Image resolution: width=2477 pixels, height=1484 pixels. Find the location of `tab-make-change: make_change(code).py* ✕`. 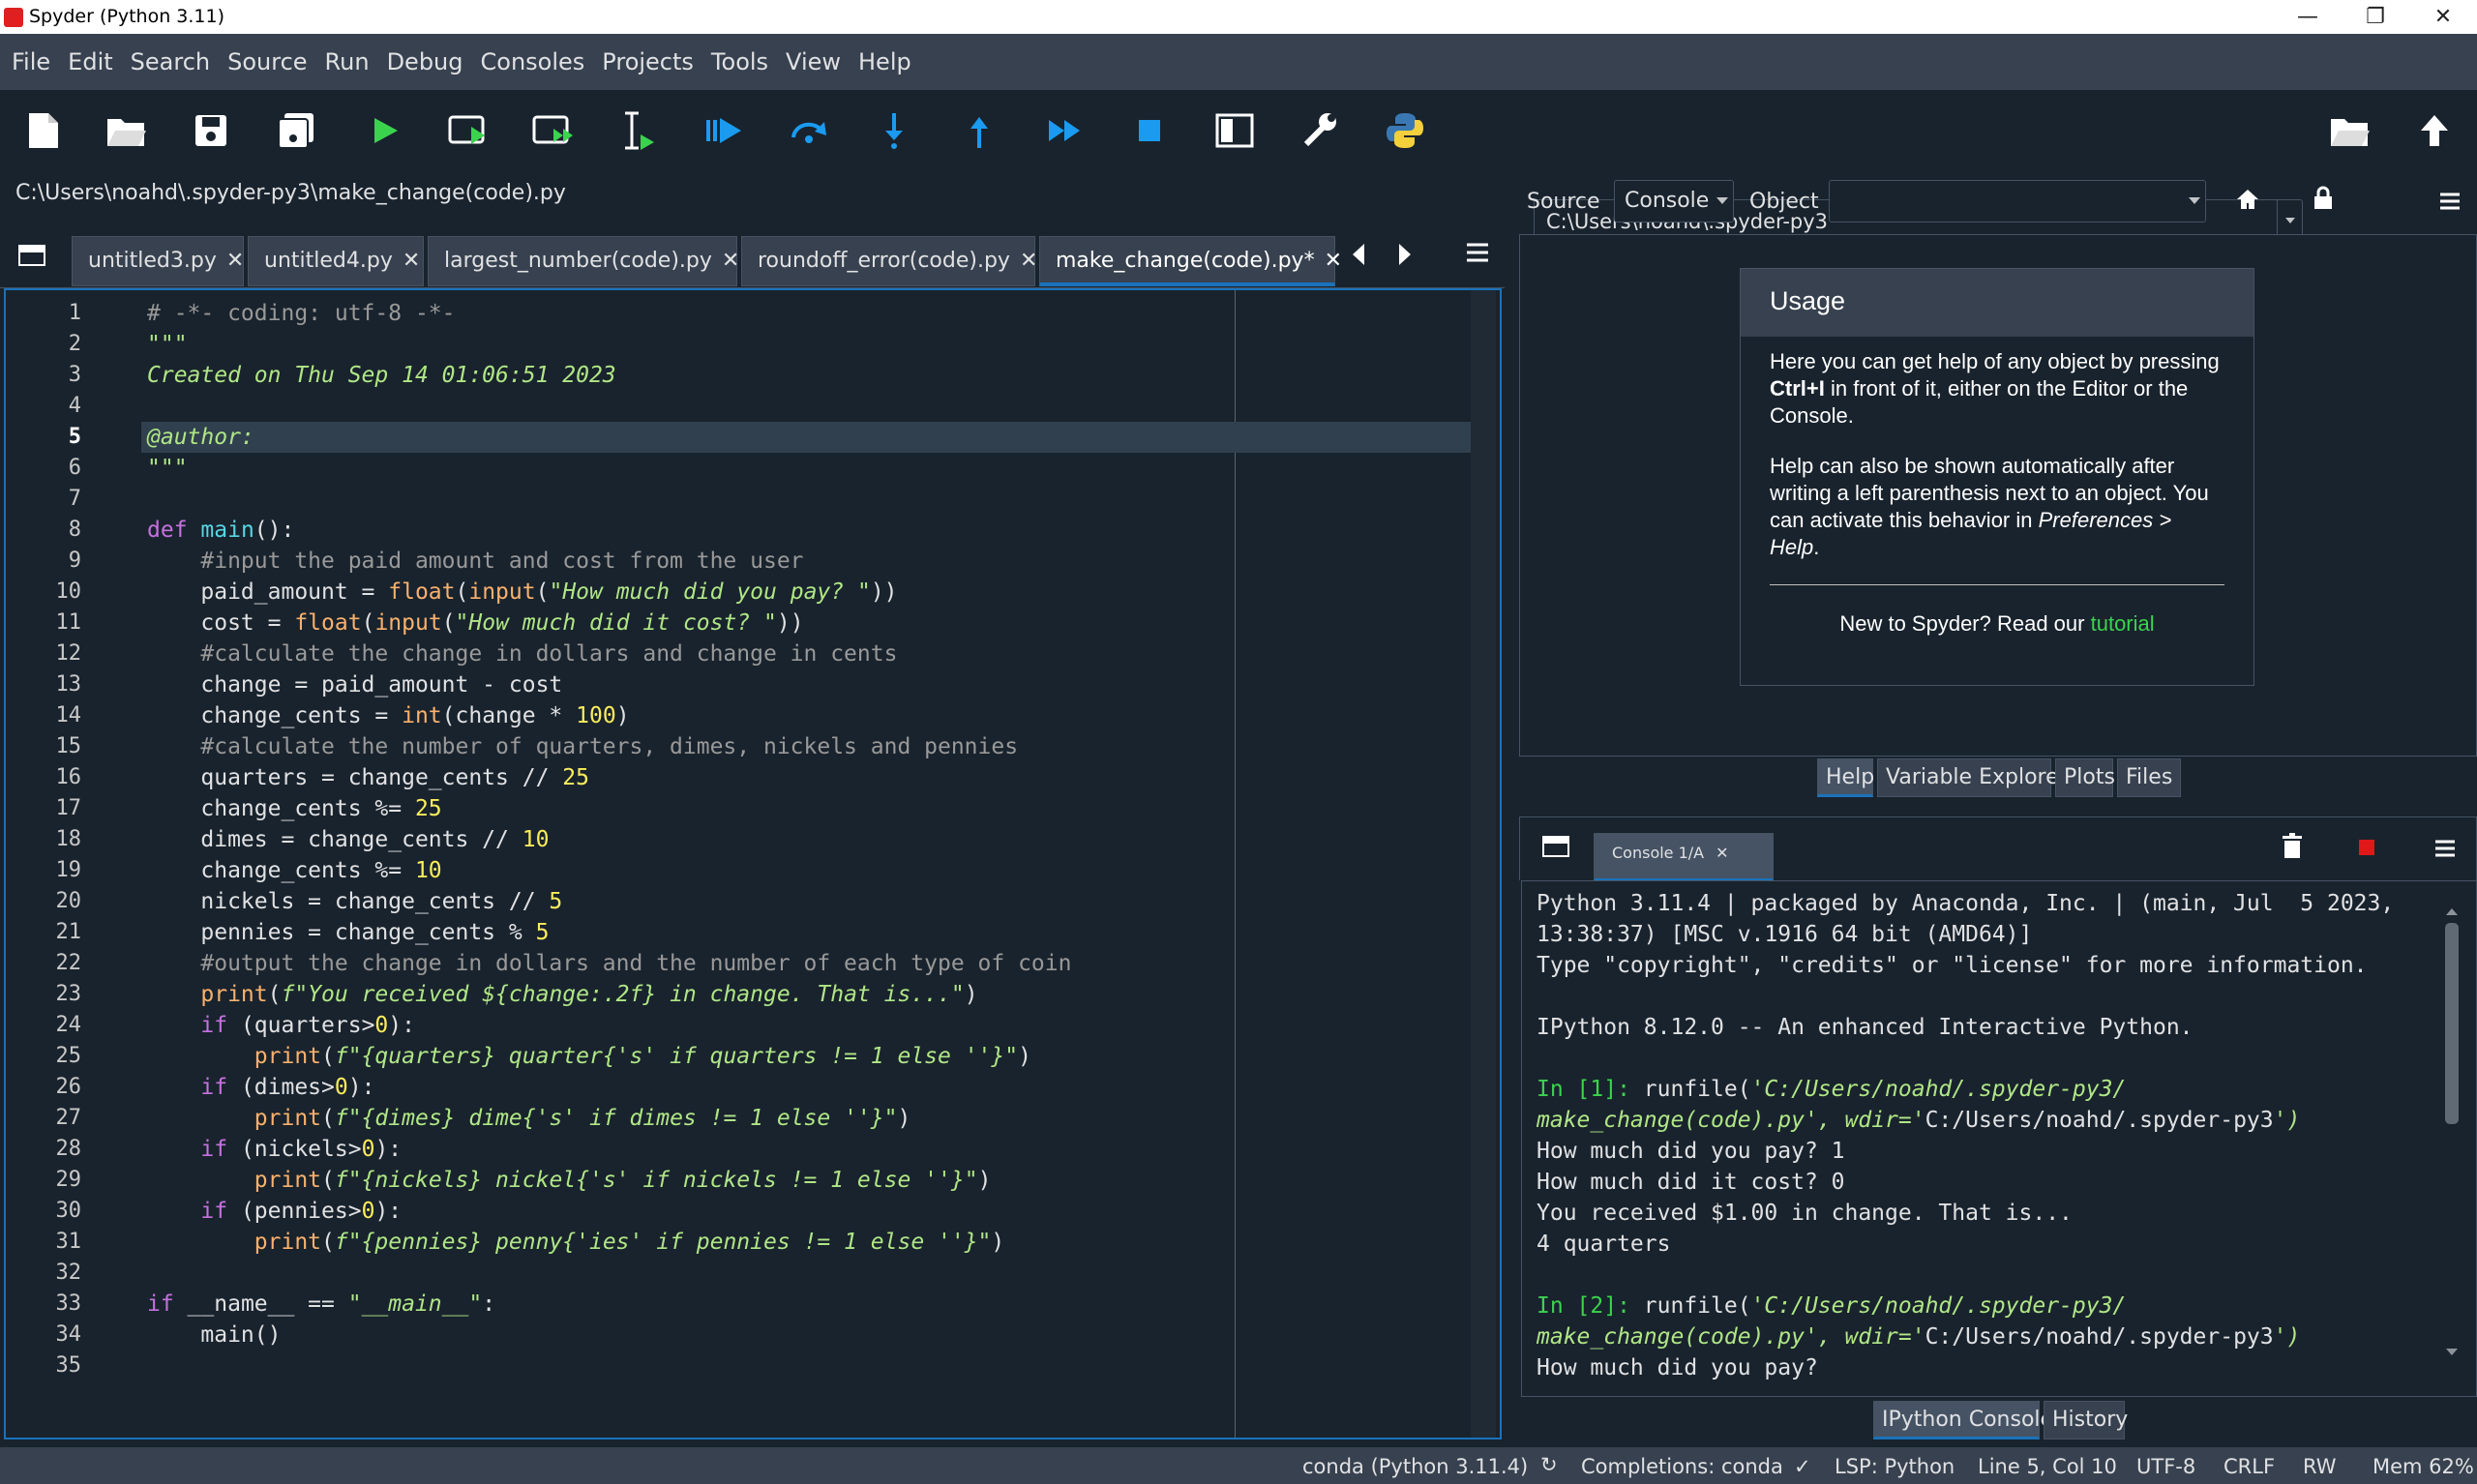

tab-make-change: make_change(code).py* ✕ is located at coordinates (1190, 261).